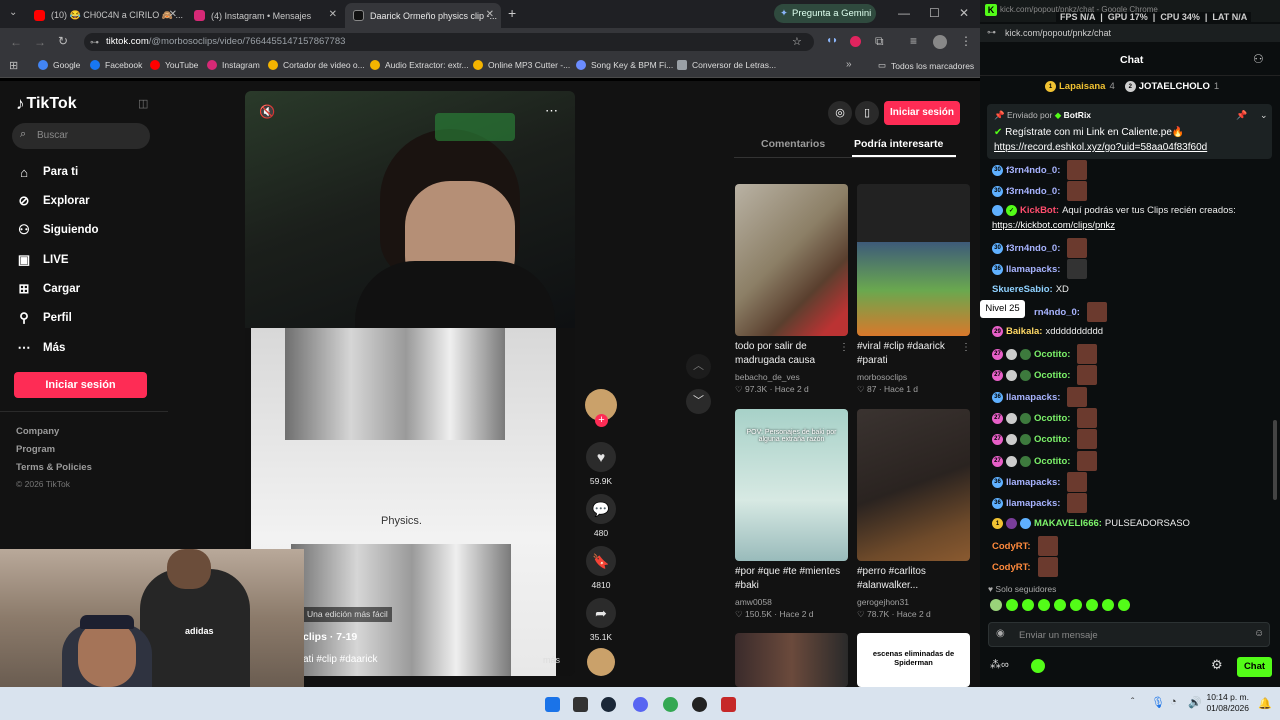 This screenshot has width=1280, height=720. What do you see at coordinates (1129, 634) in the screenshot?
I see `chat-message-input: ◉ Enviar un mensaje ☺` at bounding box center [1129, 634].